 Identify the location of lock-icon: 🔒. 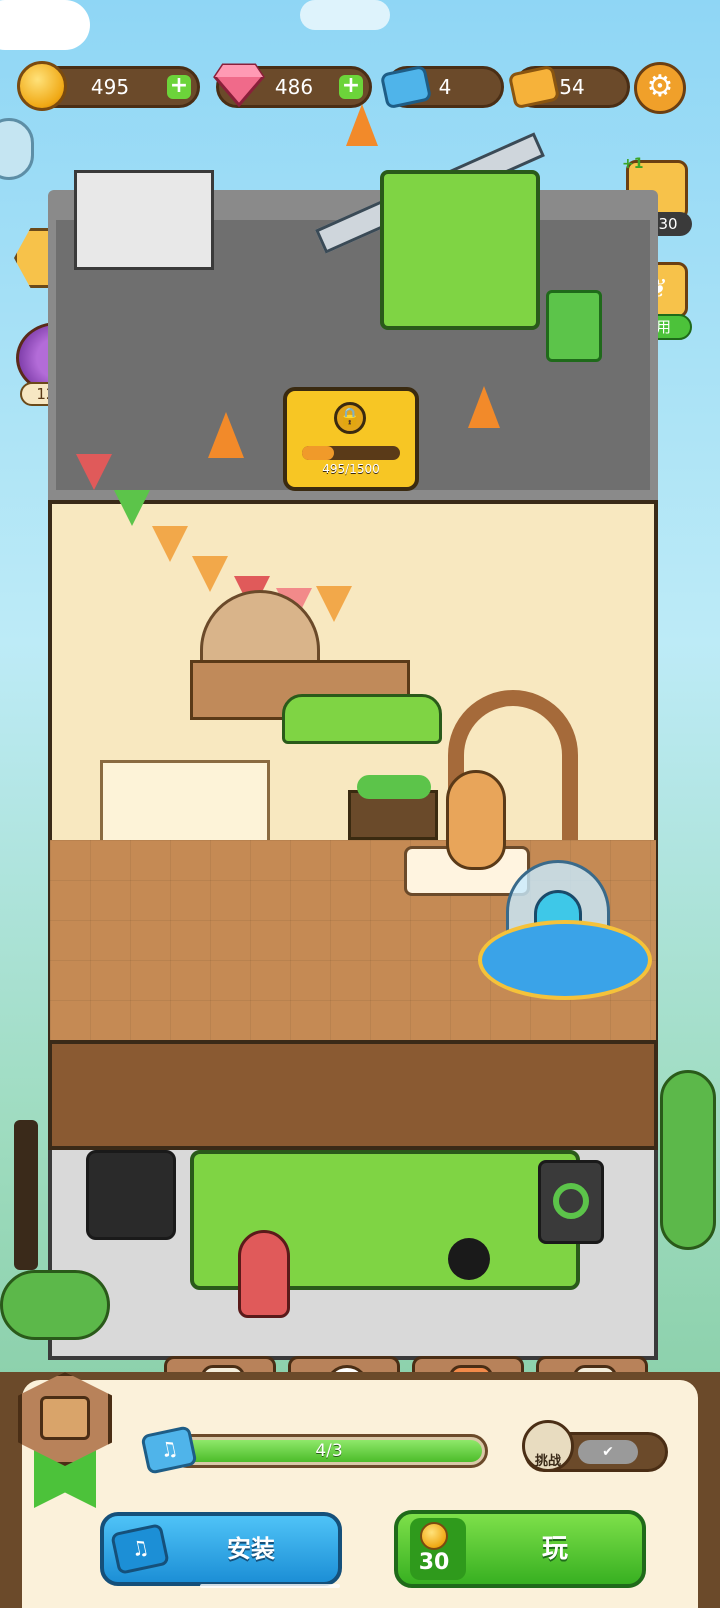
(350, 418).